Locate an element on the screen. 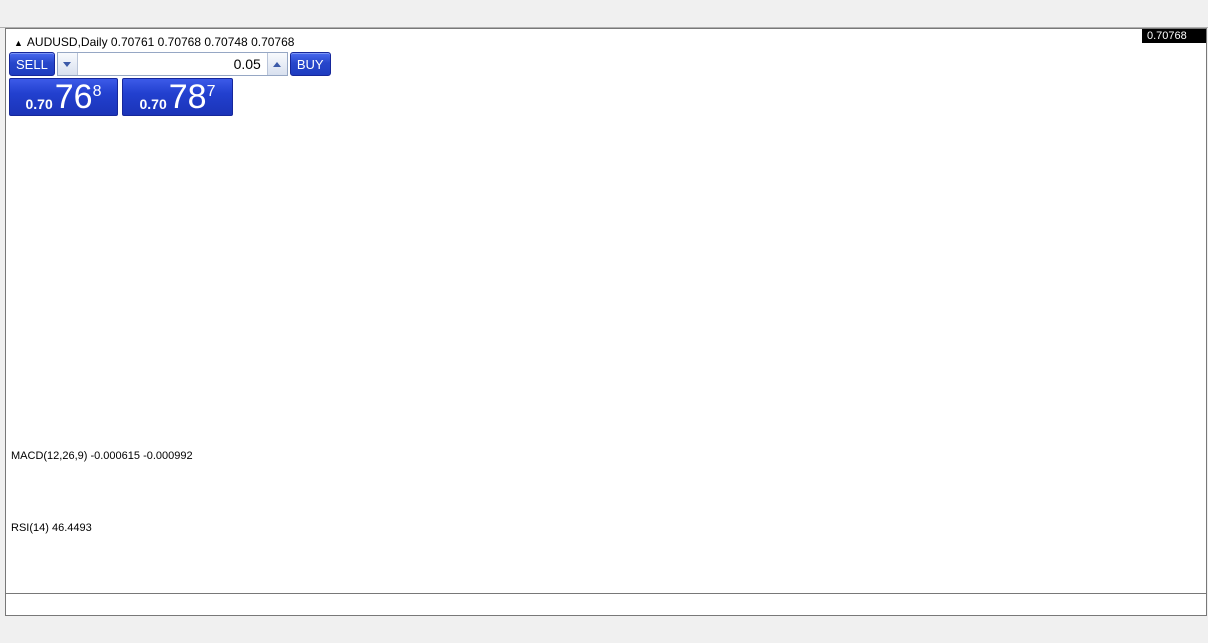 The image size is (1208, 643). date-axis is located at coordinates (606, 604).